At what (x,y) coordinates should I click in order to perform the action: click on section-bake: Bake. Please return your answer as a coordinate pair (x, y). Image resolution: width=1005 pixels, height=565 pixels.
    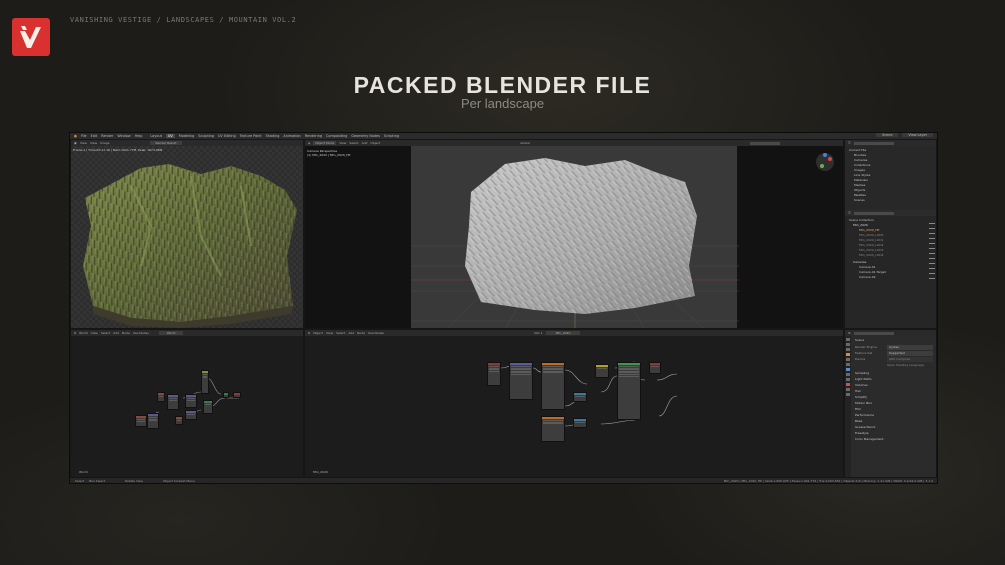
    Looking at the image, I should click on (858, 421).